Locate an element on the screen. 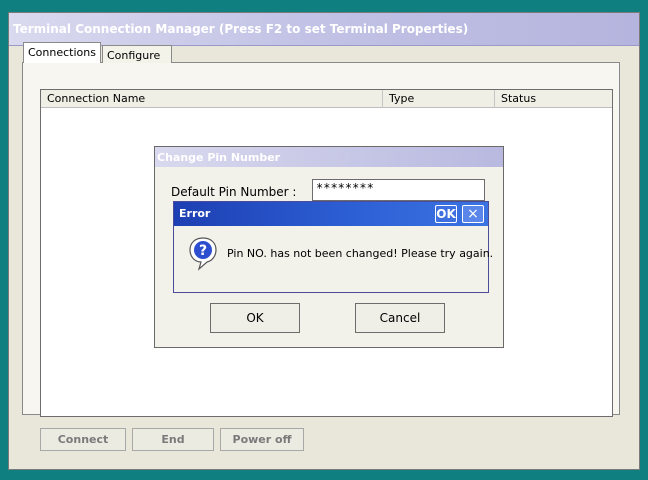  error-dialog-titlebar: Error OK × is located at coordinates (331, 214).